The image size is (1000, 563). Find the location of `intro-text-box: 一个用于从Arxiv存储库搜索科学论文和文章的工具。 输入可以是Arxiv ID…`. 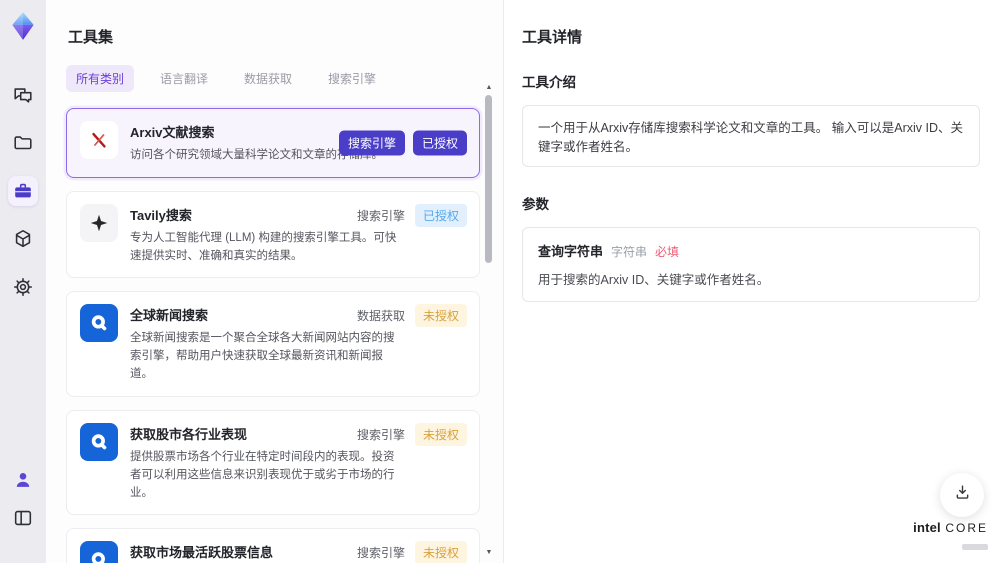

intro-text-box: 一个用于从Arxiv存储库搜索科学论文和文章的工具。 输入可以是Arxiv ID… is located at coordinates (751, 136).